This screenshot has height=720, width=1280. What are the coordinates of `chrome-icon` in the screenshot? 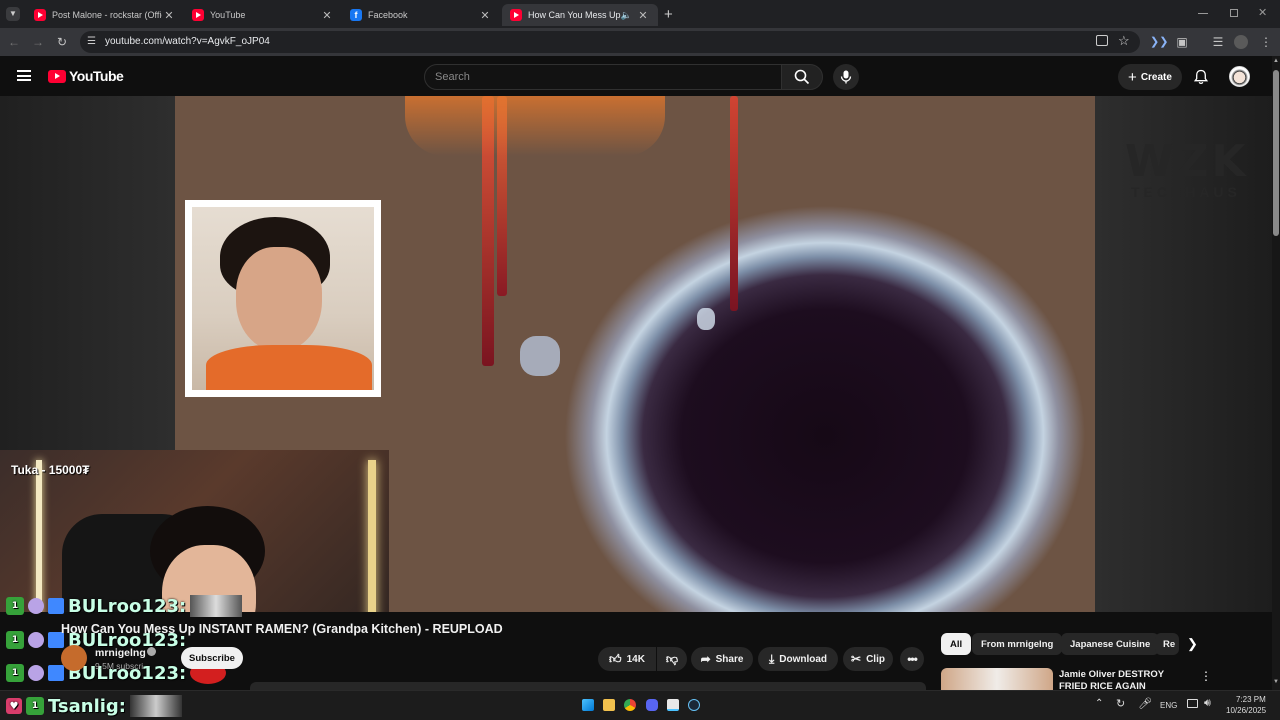 It's located at (630, 705).